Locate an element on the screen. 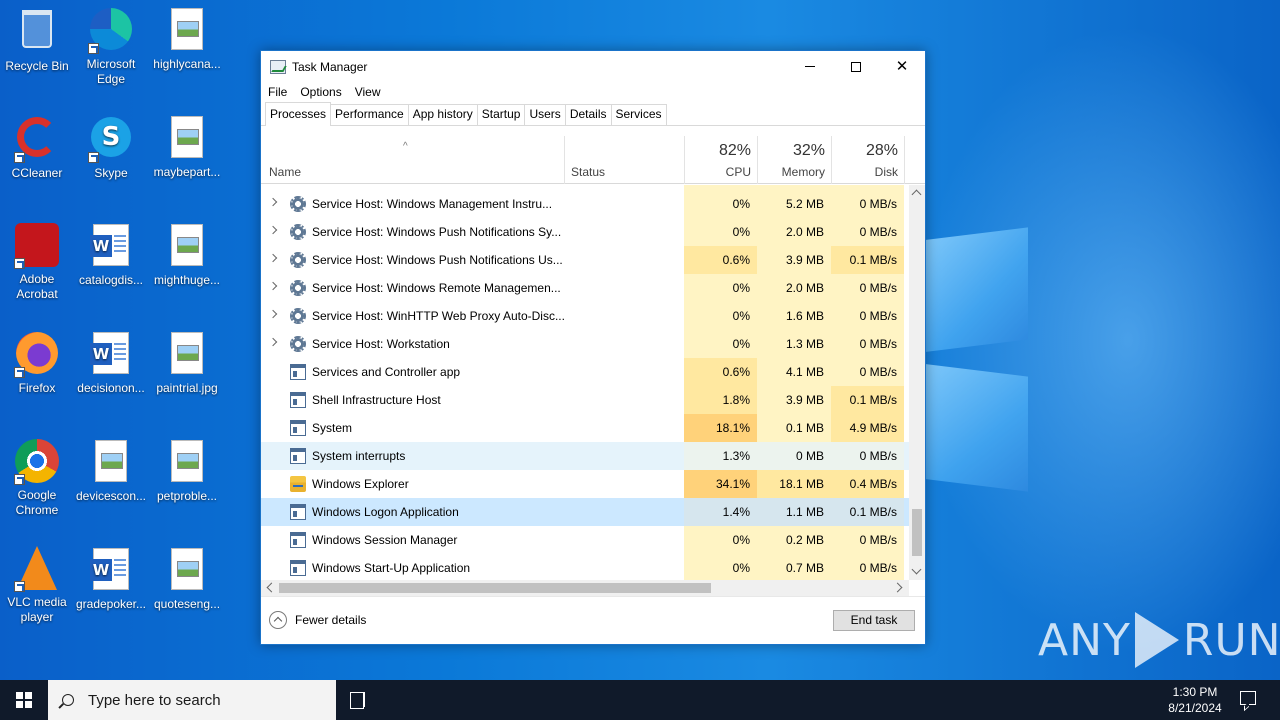  vertical-scroll-thumb is located at coordinates (917, 532).